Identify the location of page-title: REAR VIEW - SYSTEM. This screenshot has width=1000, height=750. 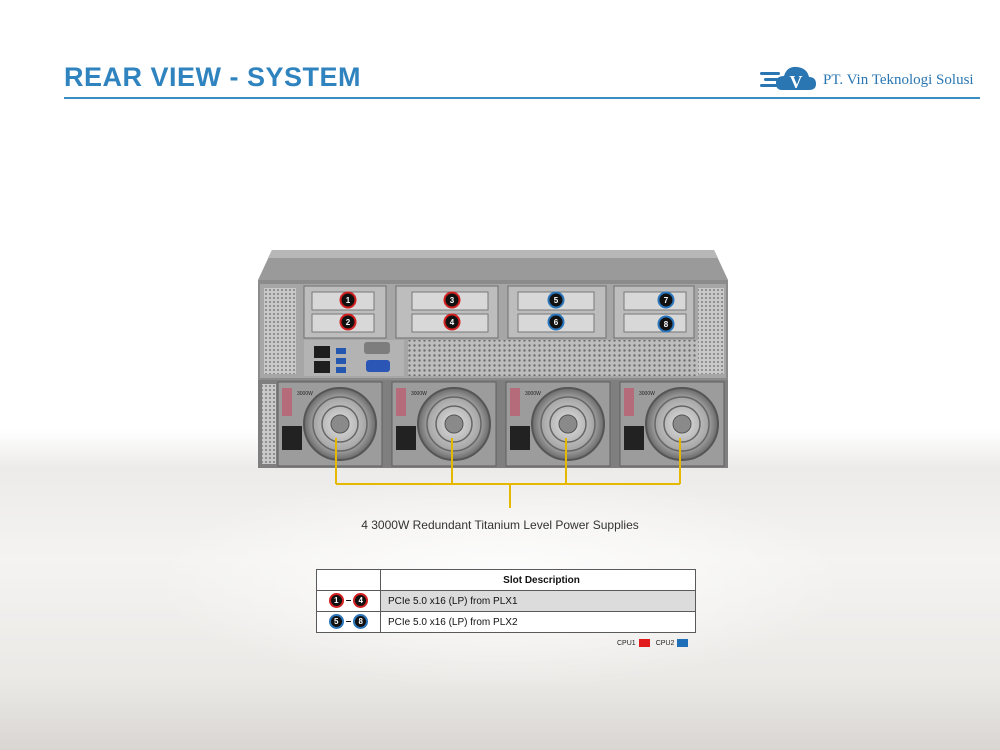
(213, 77).